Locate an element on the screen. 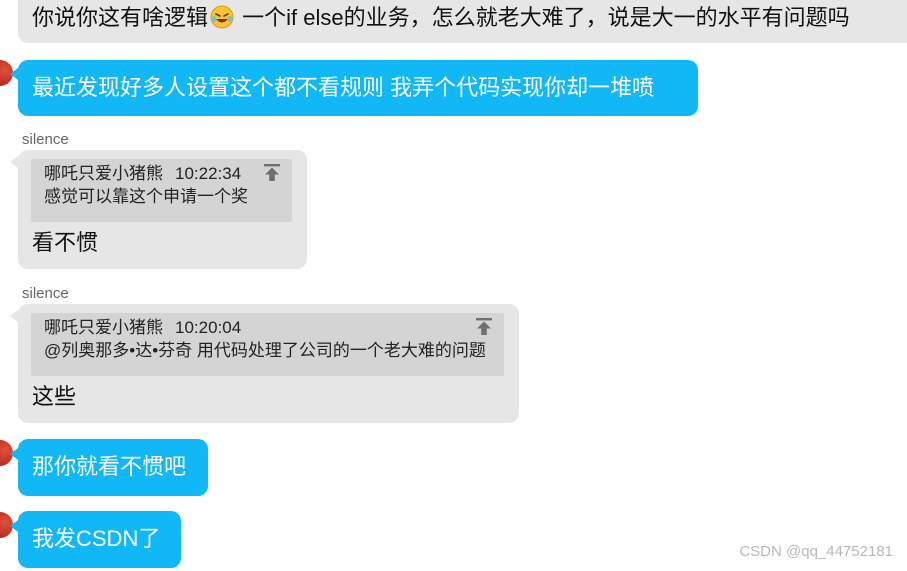 This screenshot has width=907, height=571. quote-text: @列奥那多•达•芬奇 用代码处理了公司的一个老大难的问题 is located at coordinates (265, 350).